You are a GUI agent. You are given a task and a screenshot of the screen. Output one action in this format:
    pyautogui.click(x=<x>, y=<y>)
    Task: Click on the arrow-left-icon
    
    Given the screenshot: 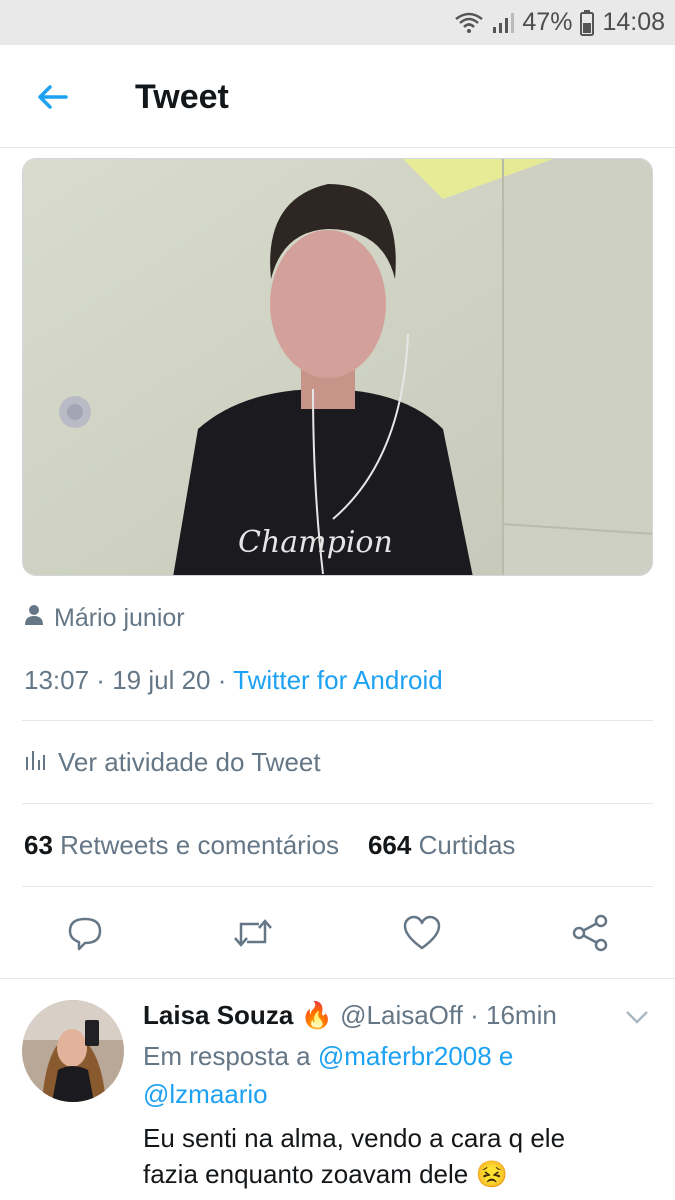 What is the action you would take?
    pyautogui.click(x=52, y=105)
    